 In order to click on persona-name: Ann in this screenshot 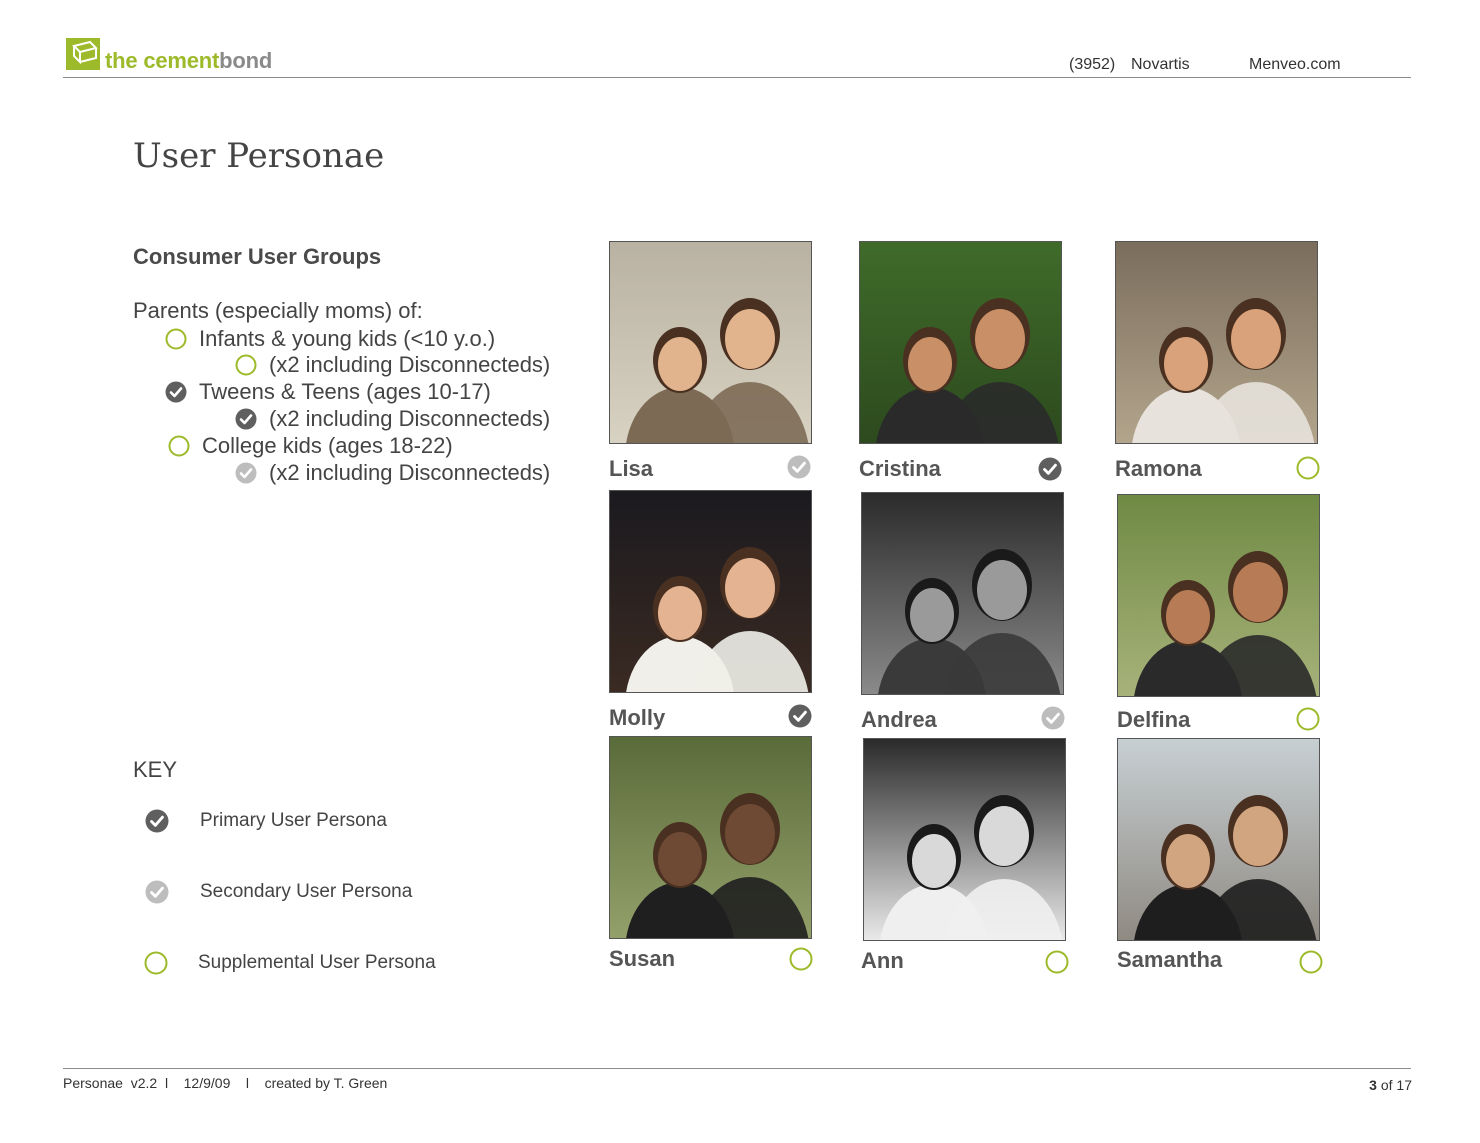, I will do `click(882, 960)`.